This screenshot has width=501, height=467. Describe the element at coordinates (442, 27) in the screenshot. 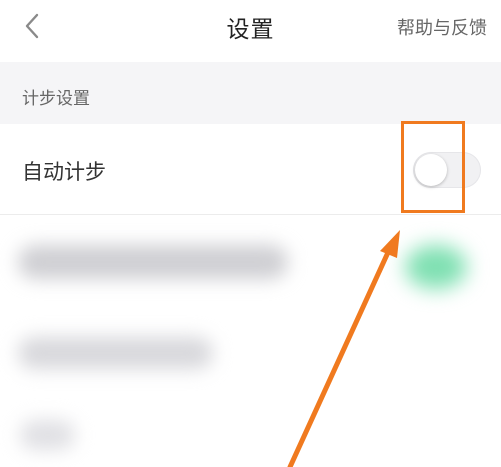

I see `help-feedback-link: 帮助与反馈` at that location.